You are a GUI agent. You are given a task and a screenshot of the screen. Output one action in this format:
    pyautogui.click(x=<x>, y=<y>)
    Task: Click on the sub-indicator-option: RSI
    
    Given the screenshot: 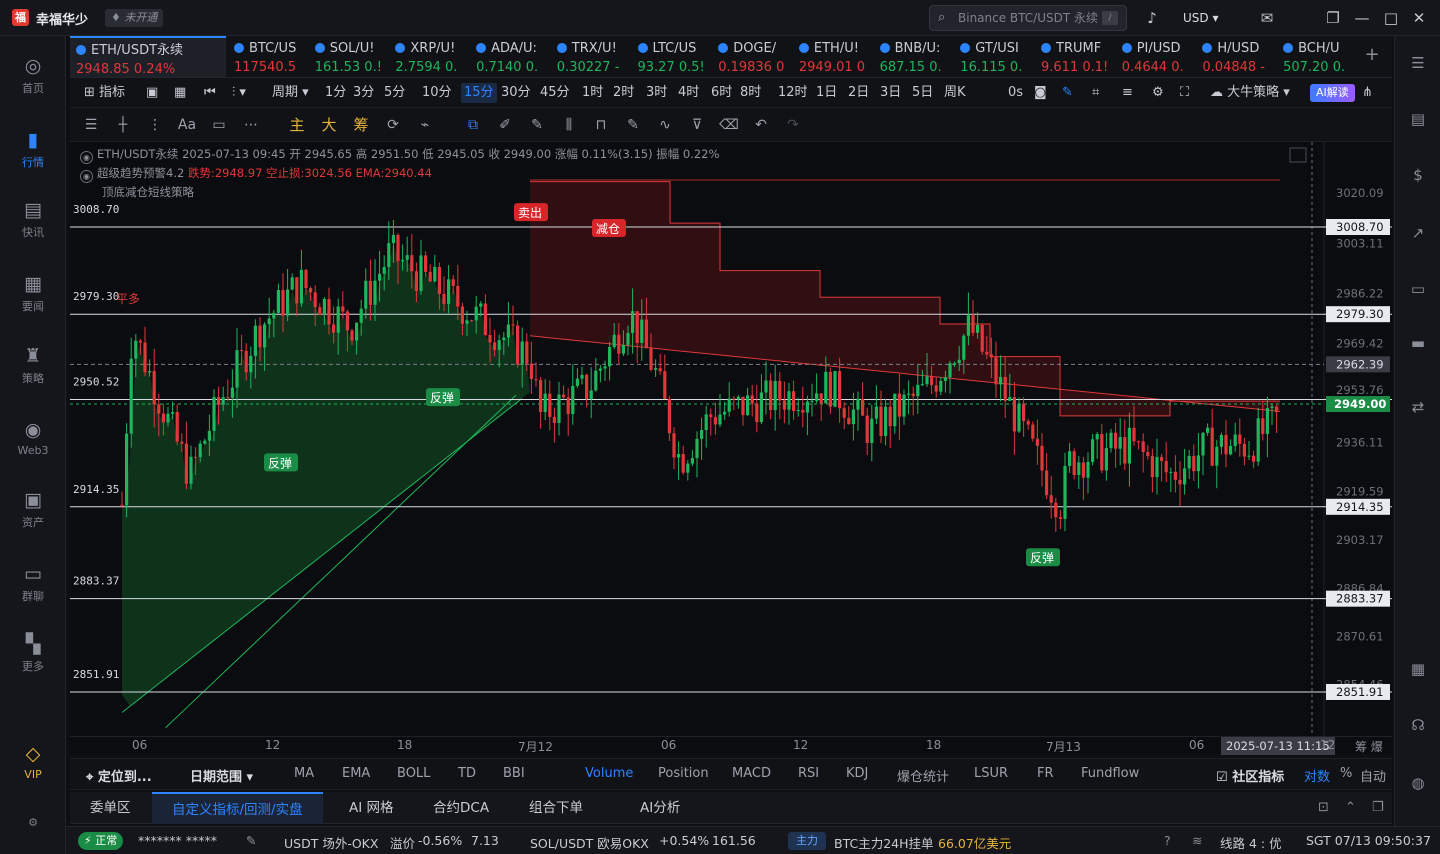 What is the action you would take?
    pyautogui.click(x=808, y=773)
    